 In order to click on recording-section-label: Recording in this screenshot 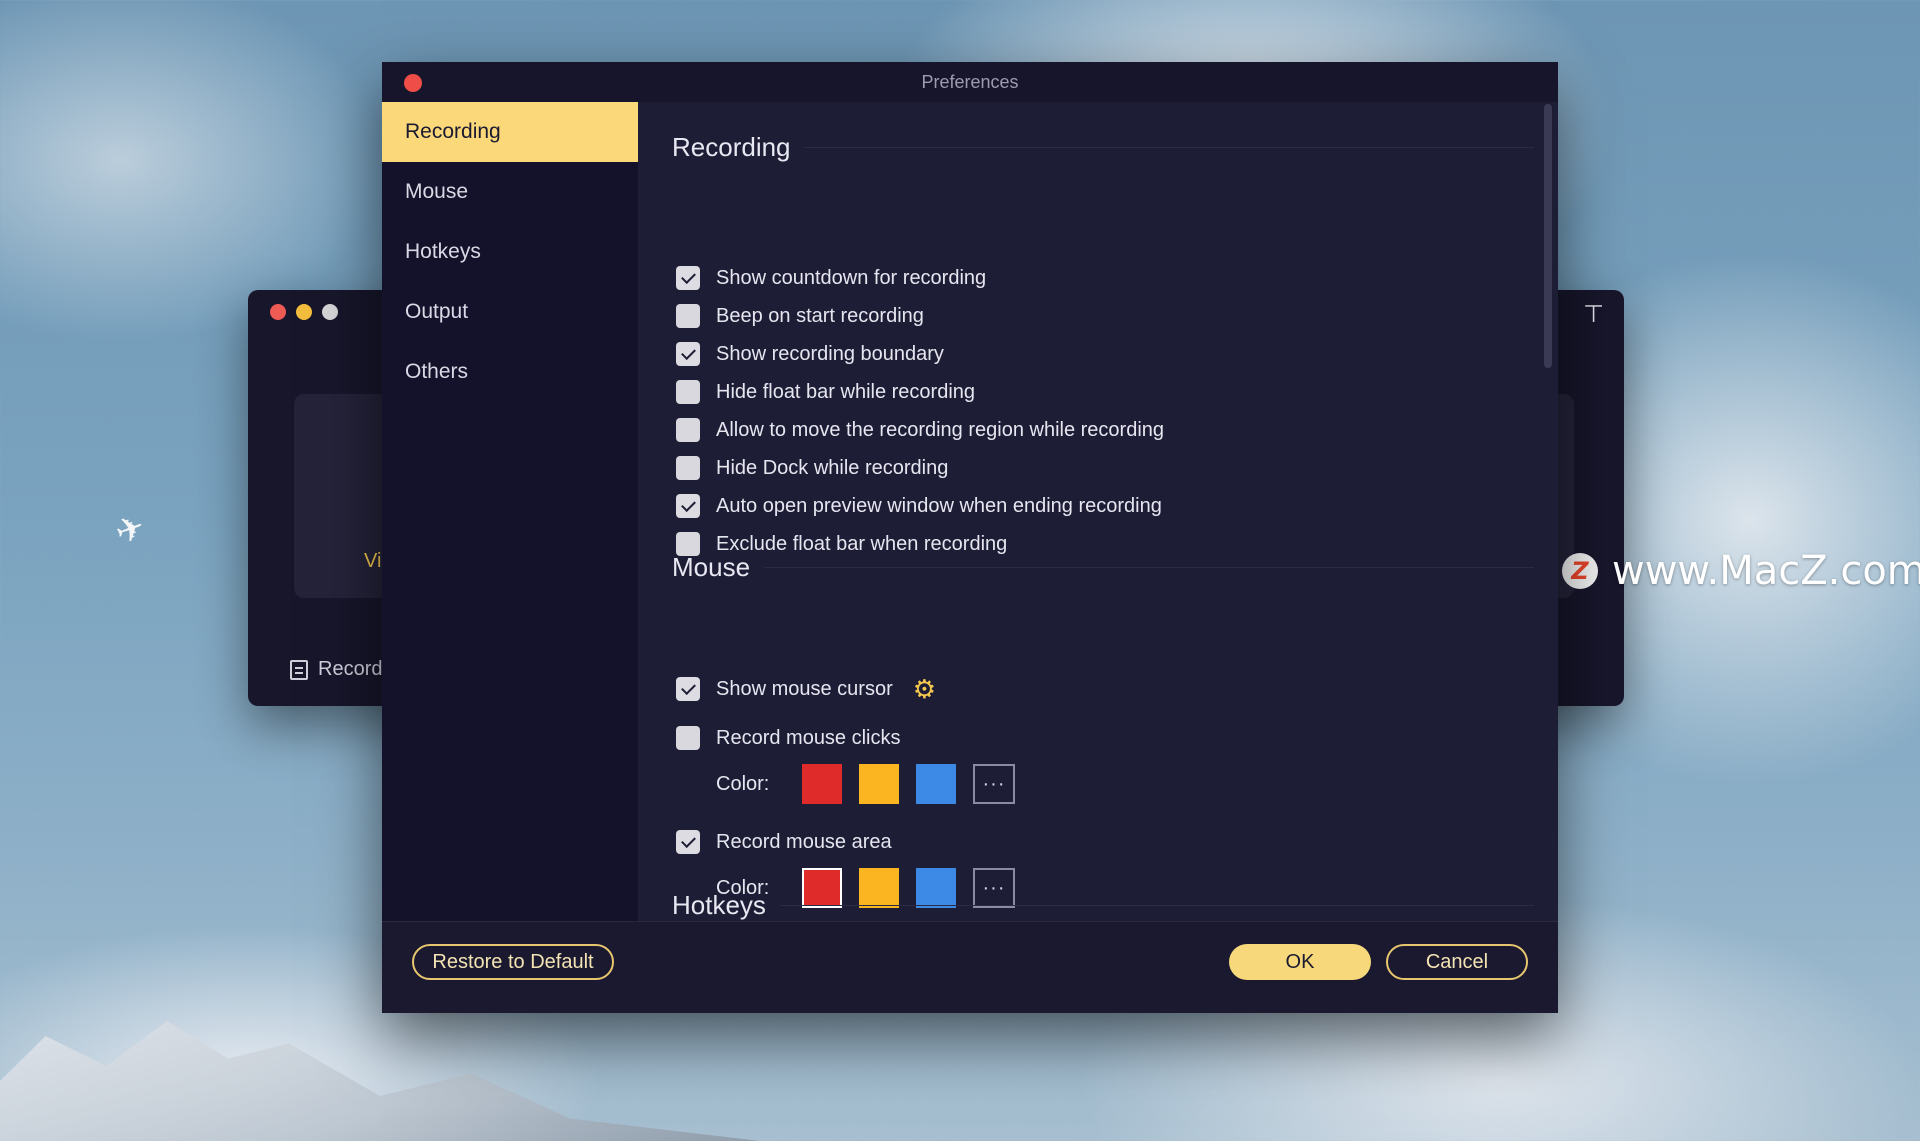, I will do `click(731, 147)`.